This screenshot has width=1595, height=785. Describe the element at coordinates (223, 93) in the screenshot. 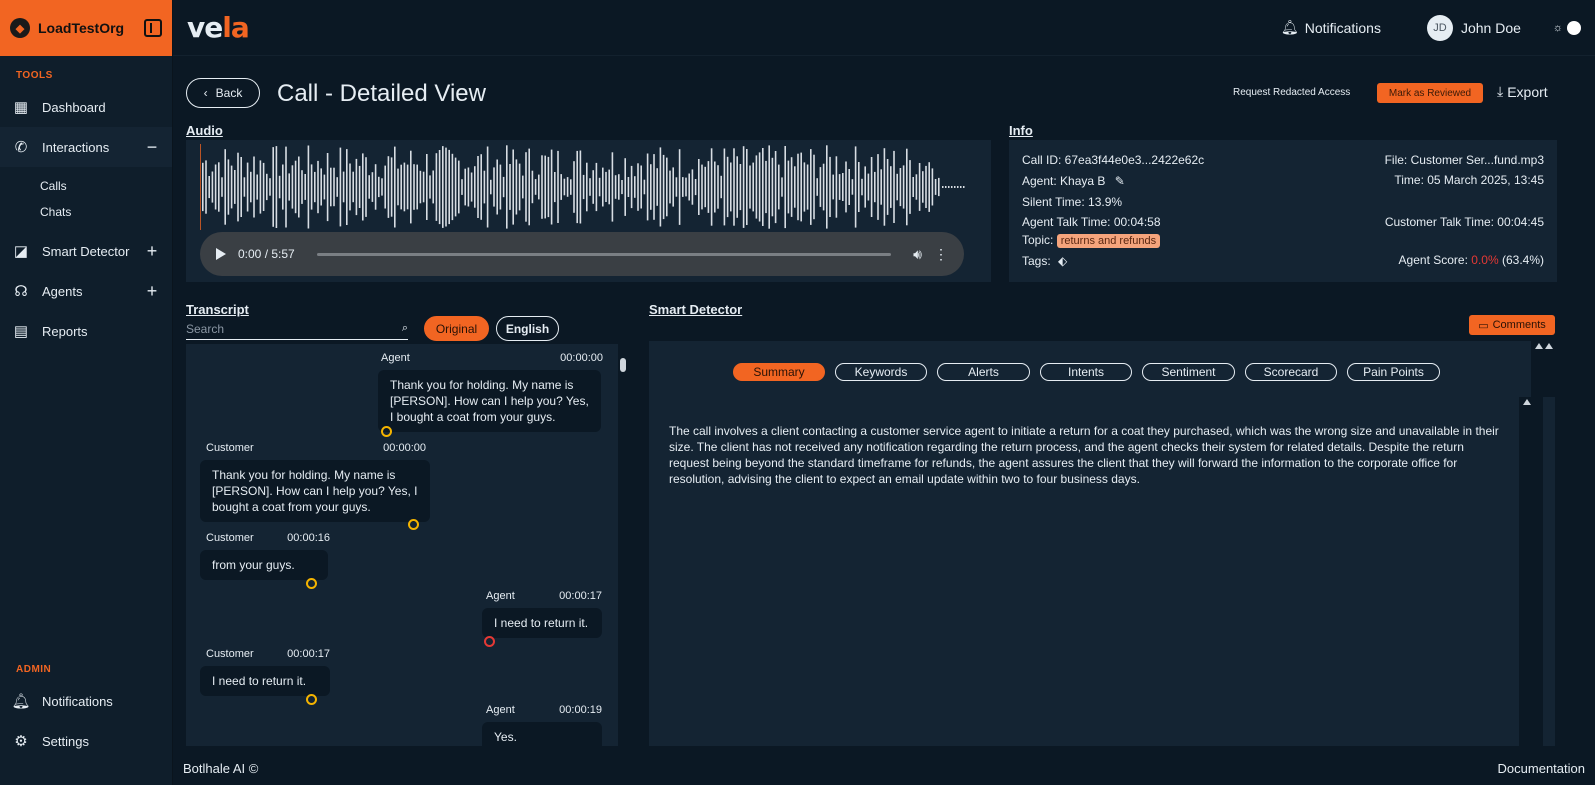

I see `back-button: ‹ Back` at that location.